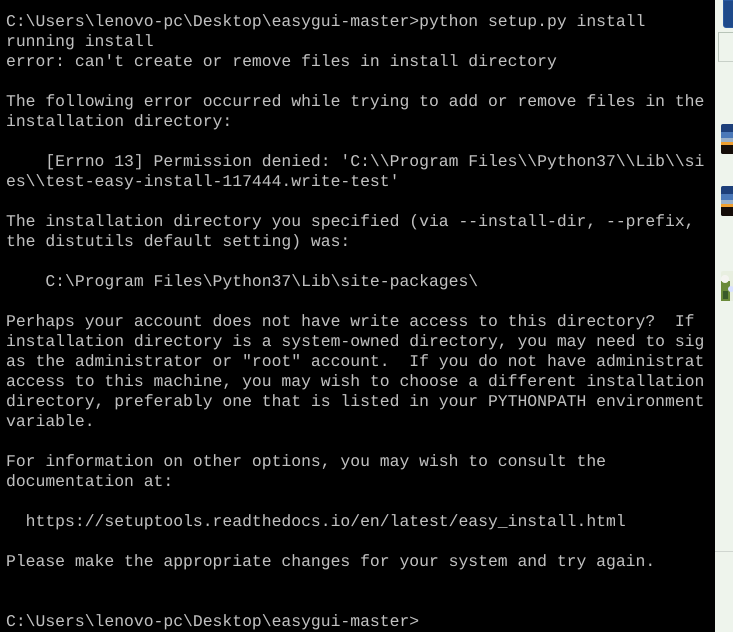  What do you see at coordinates (355, 102) in the screenshot?
I see `terminal-line: The following error occurred while trying to add or remove files in the` at bounding box center [355, 102].